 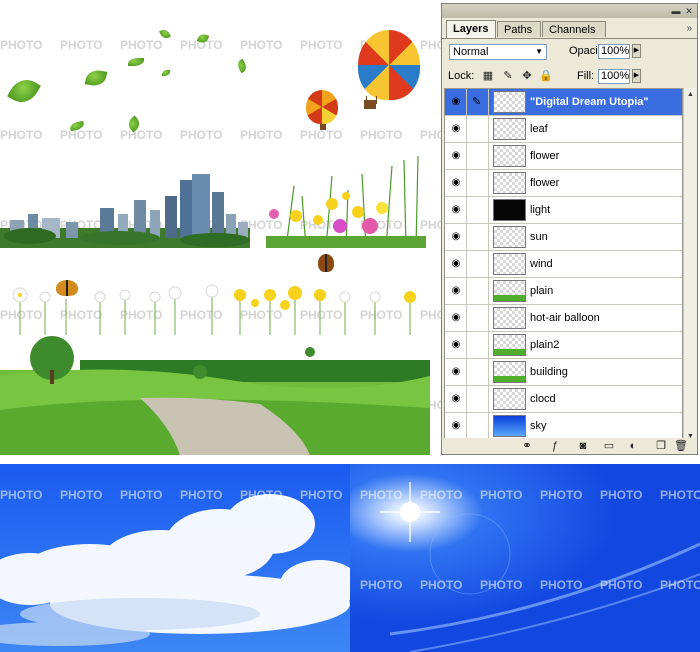 I want to click on panel-titlebar: ▬ ✕, so click(x=569, y=11).